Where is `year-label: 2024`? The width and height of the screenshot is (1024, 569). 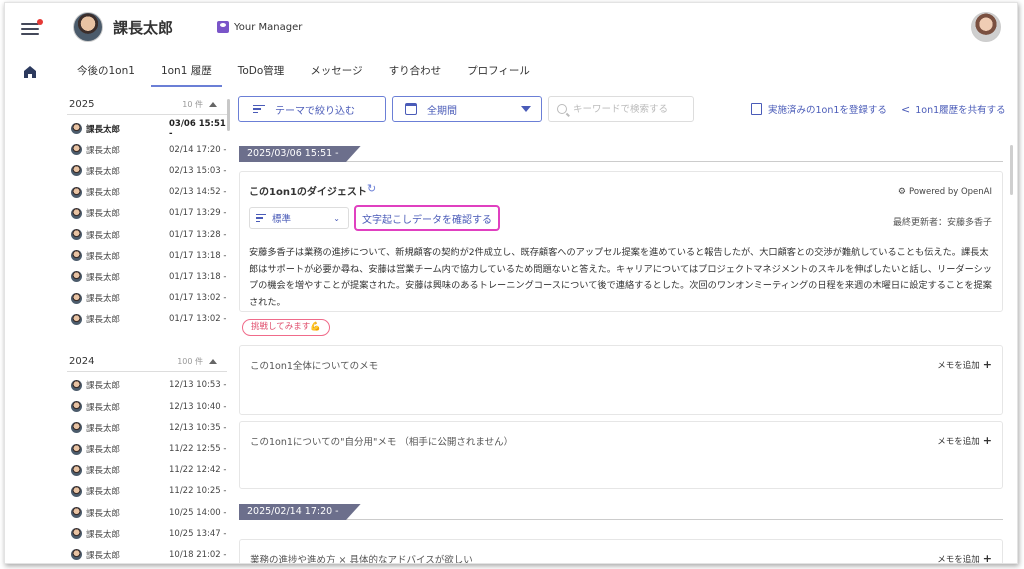 year-label: 2024 is located at coordinates (82, 361).